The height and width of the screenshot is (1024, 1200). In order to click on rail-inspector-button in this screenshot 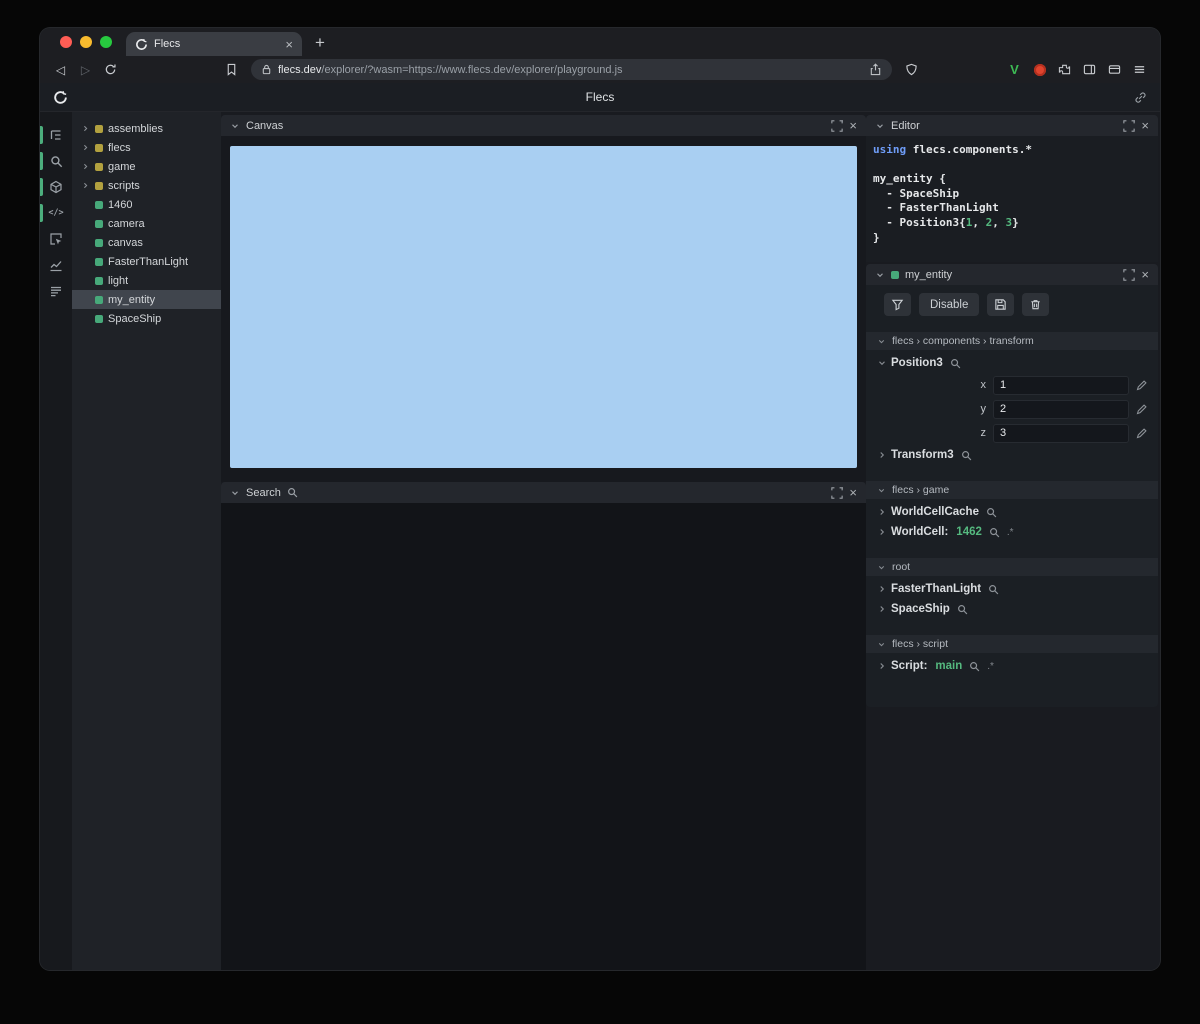, I will do `click(56, 239)`.